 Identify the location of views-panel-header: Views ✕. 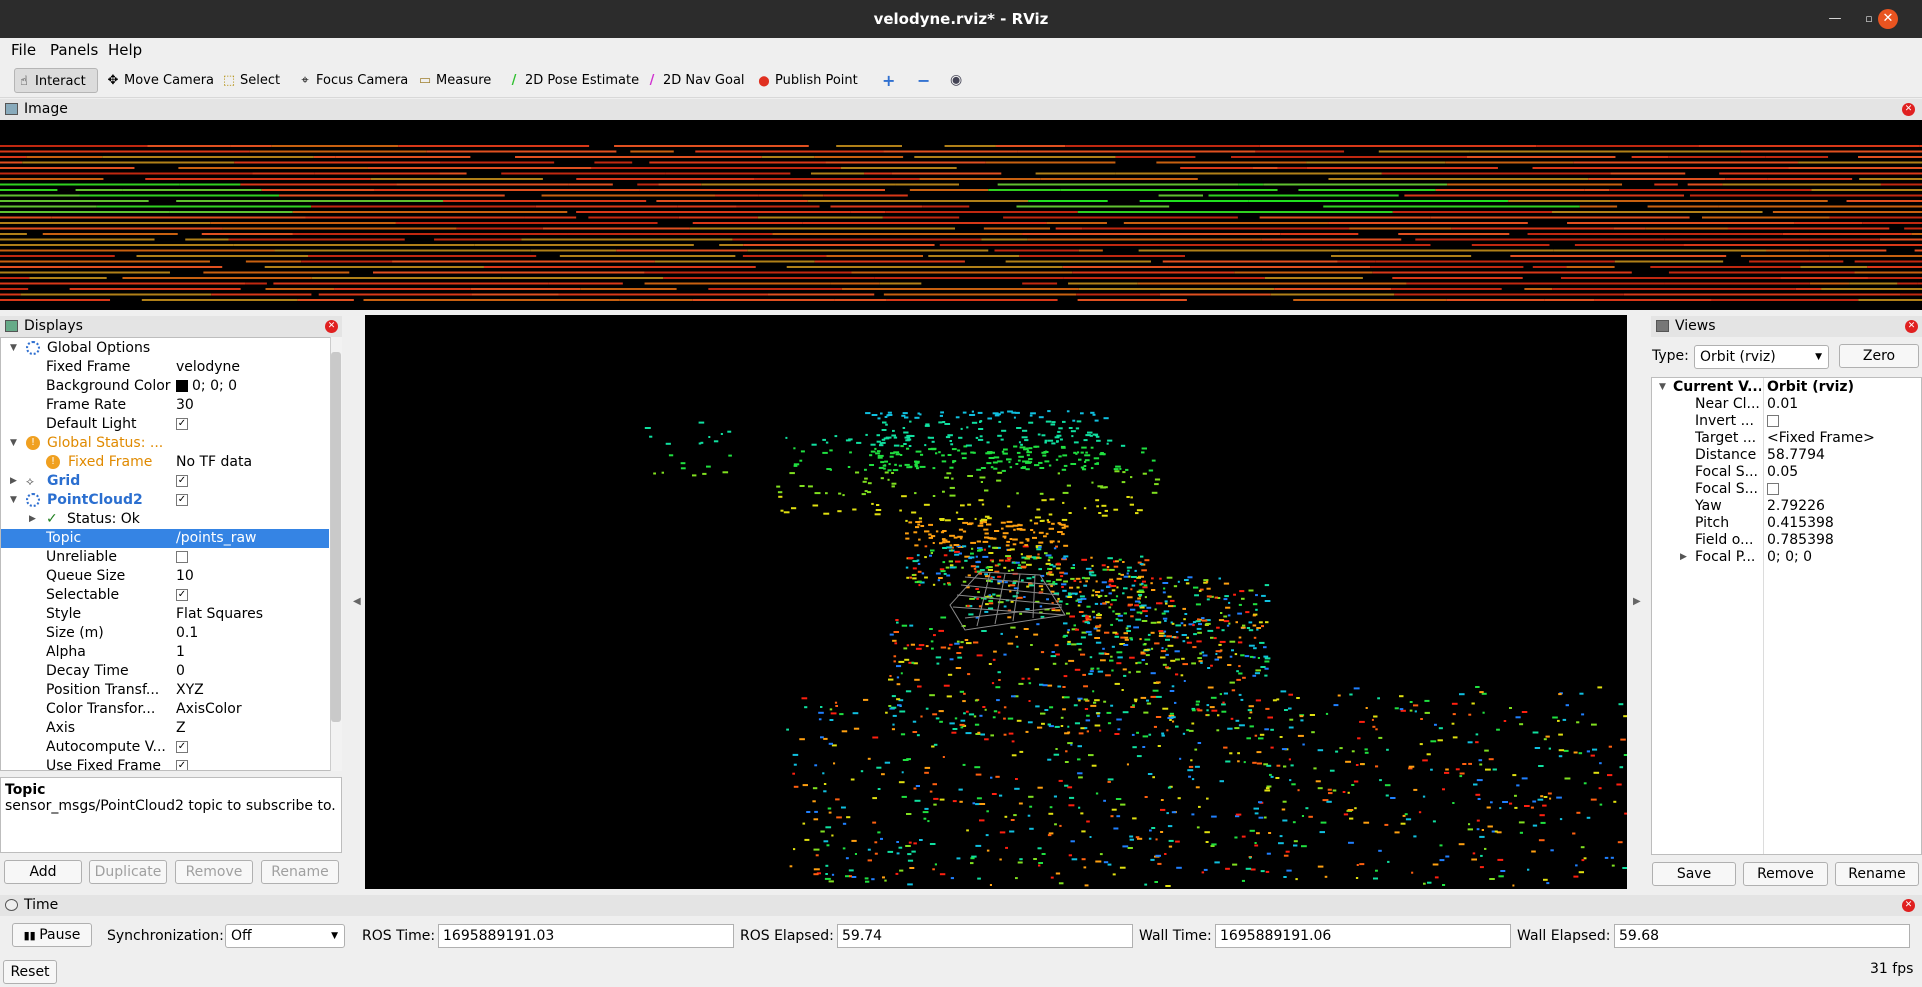
(1786, 326).